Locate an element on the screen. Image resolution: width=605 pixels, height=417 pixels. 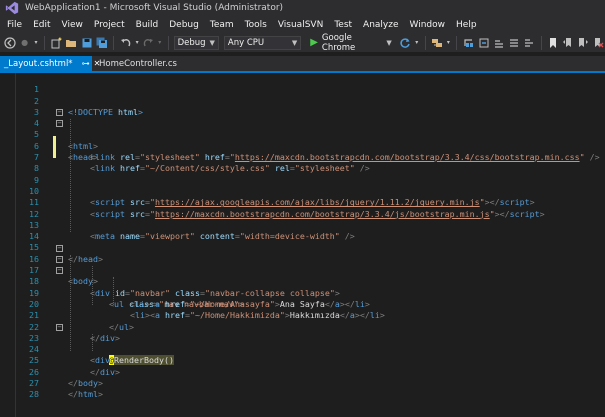
bookmark-icon is located at coordinates (553, 43).